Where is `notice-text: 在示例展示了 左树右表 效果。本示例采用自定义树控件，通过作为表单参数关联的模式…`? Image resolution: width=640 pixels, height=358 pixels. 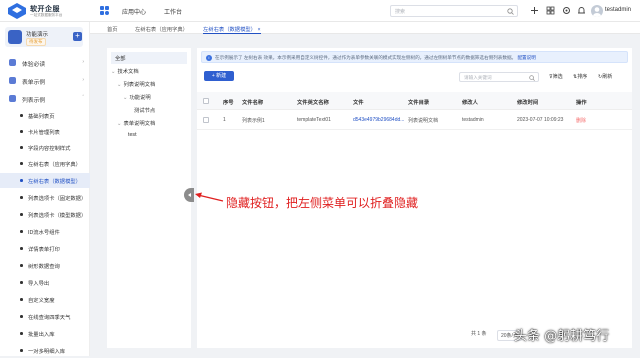
notice-text: 在示例展示了 左树右表 效果。本示例采用自定义树控件，通过作为表单参数关联的模式… is located at coordinates (375, 58).